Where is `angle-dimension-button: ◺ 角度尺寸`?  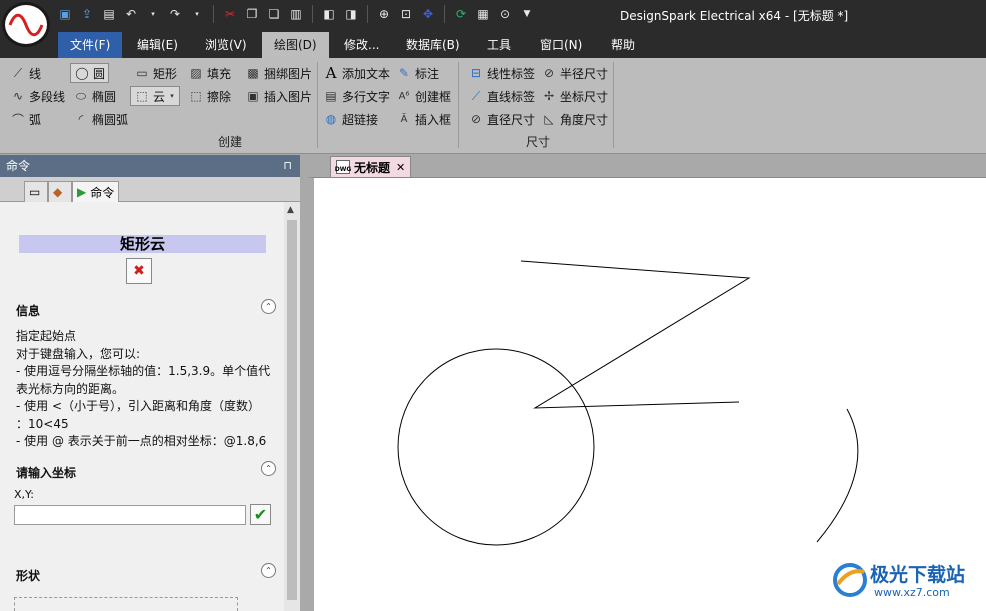
angle-dimension-button: ◺ 角度尺寸 is located at coordinates (574, 119).